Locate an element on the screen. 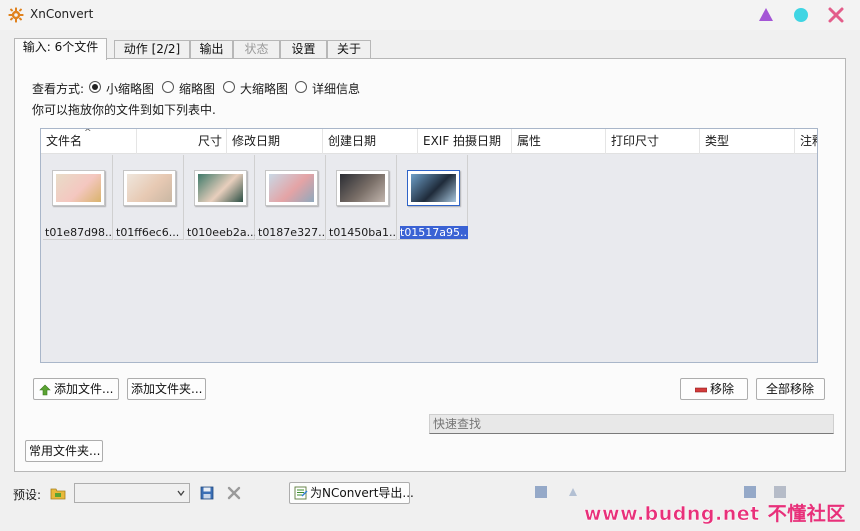  col-print-size: 打印尺寸 is located at coordinates (653, 141).